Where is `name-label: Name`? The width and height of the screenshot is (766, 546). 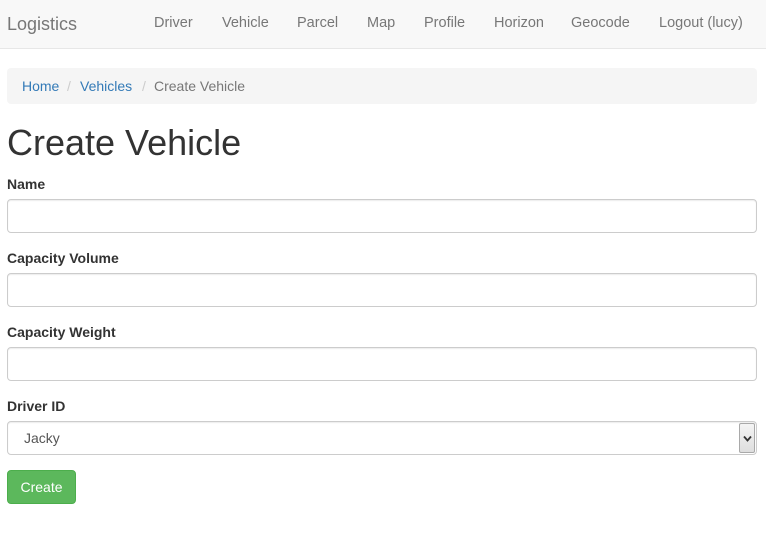
name-label: Name is located at coordinates (26, 184).